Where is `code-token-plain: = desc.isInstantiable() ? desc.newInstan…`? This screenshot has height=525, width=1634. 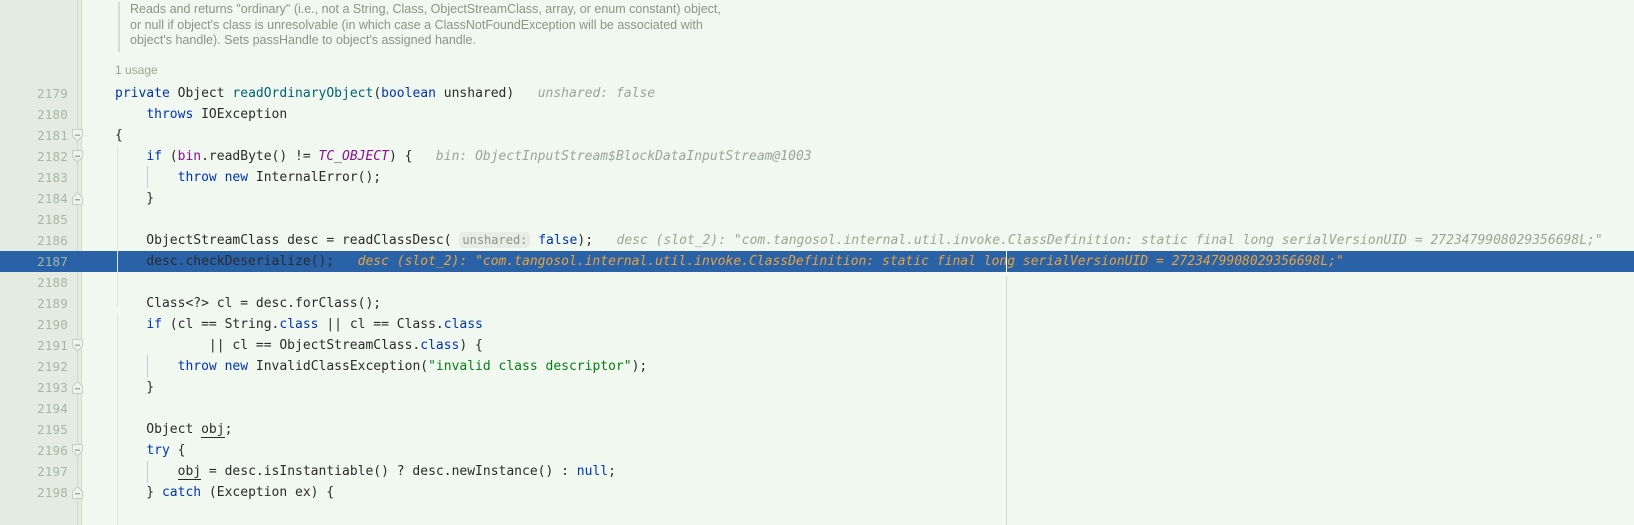
code-token-plain: = desc.isInstantiable() ? desc.newInstan… is located at coordinates (389, 471).